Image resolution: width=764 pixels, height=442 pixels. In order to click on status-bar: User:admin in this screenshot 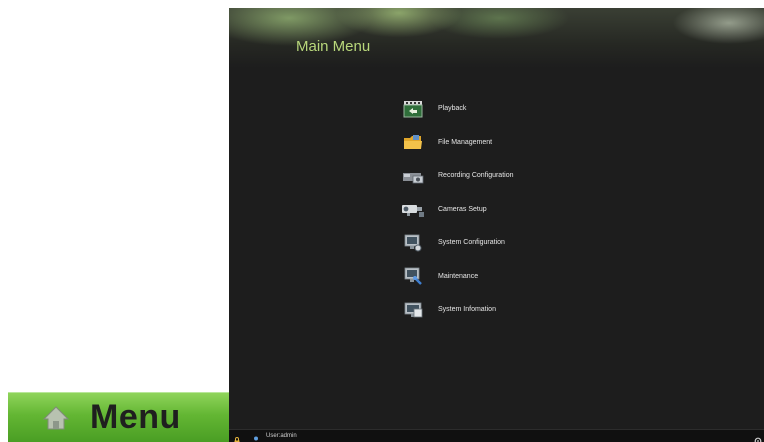, I will do `click(496, 435)`.